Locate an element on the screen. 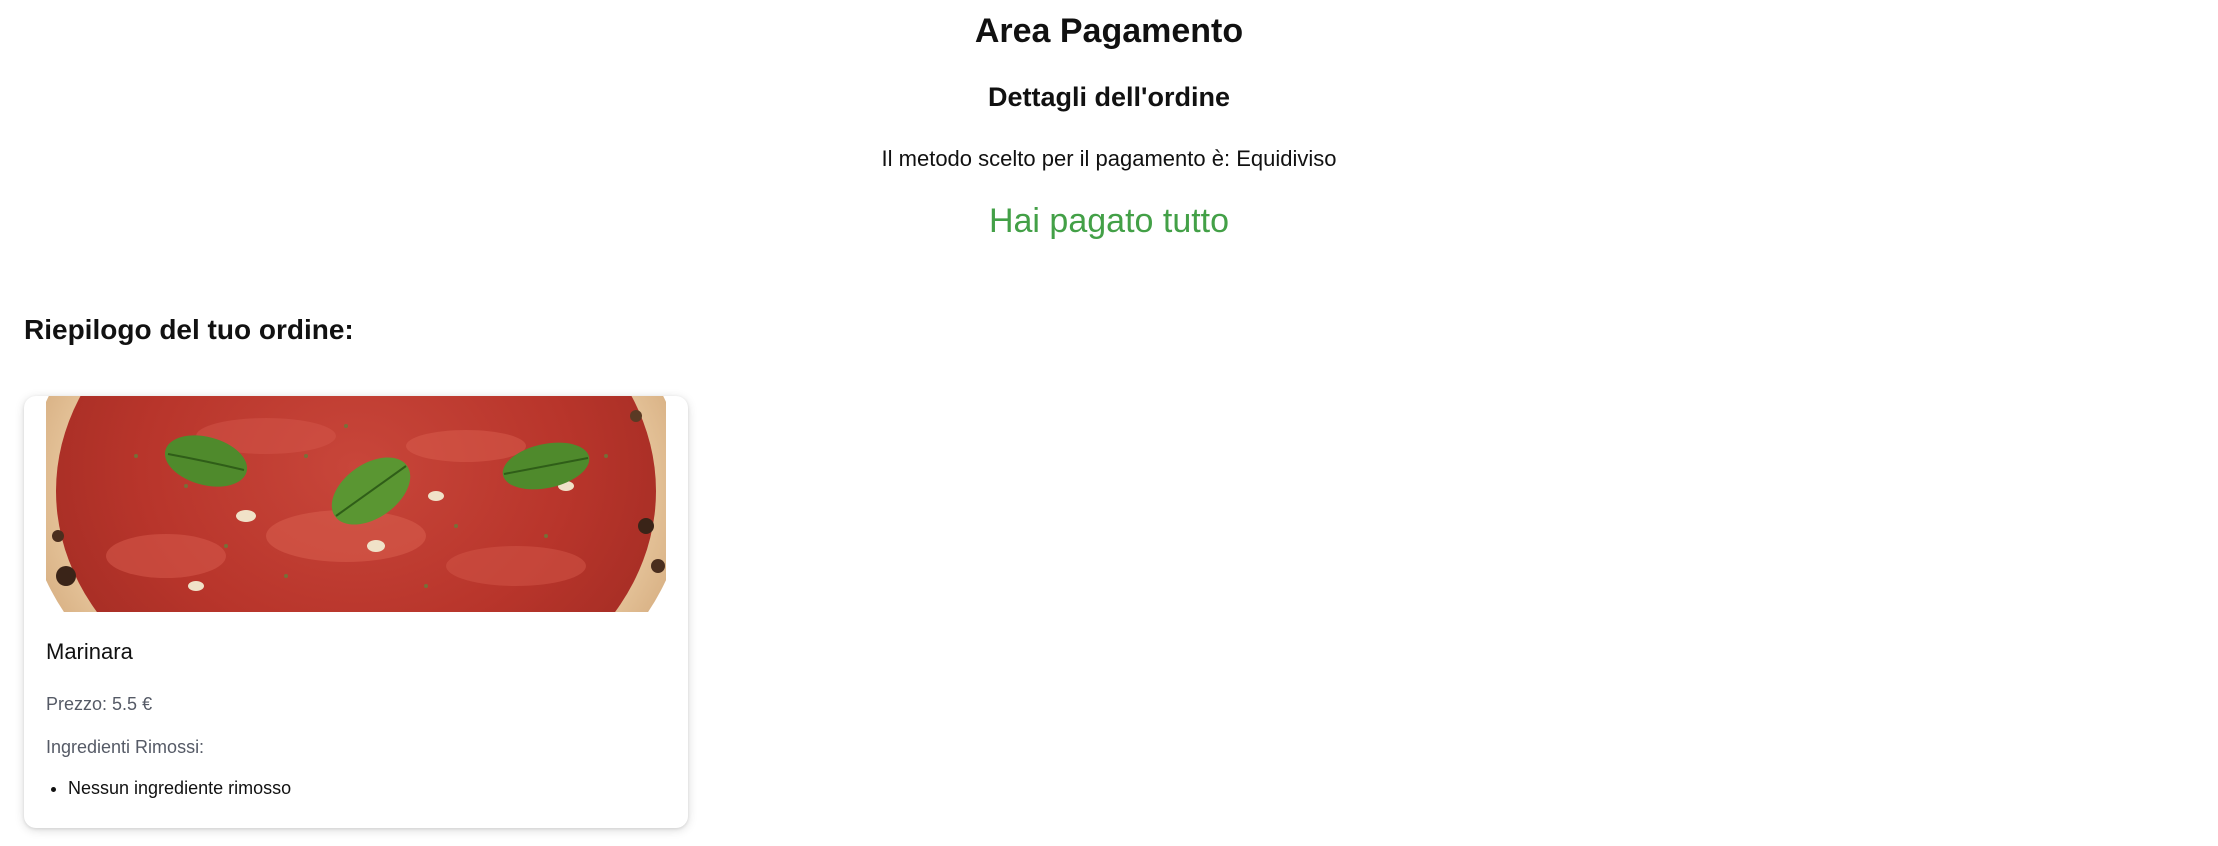  order-summary-heading: Riepilogo del tuo ordine: is located at coordinates (189, 329).